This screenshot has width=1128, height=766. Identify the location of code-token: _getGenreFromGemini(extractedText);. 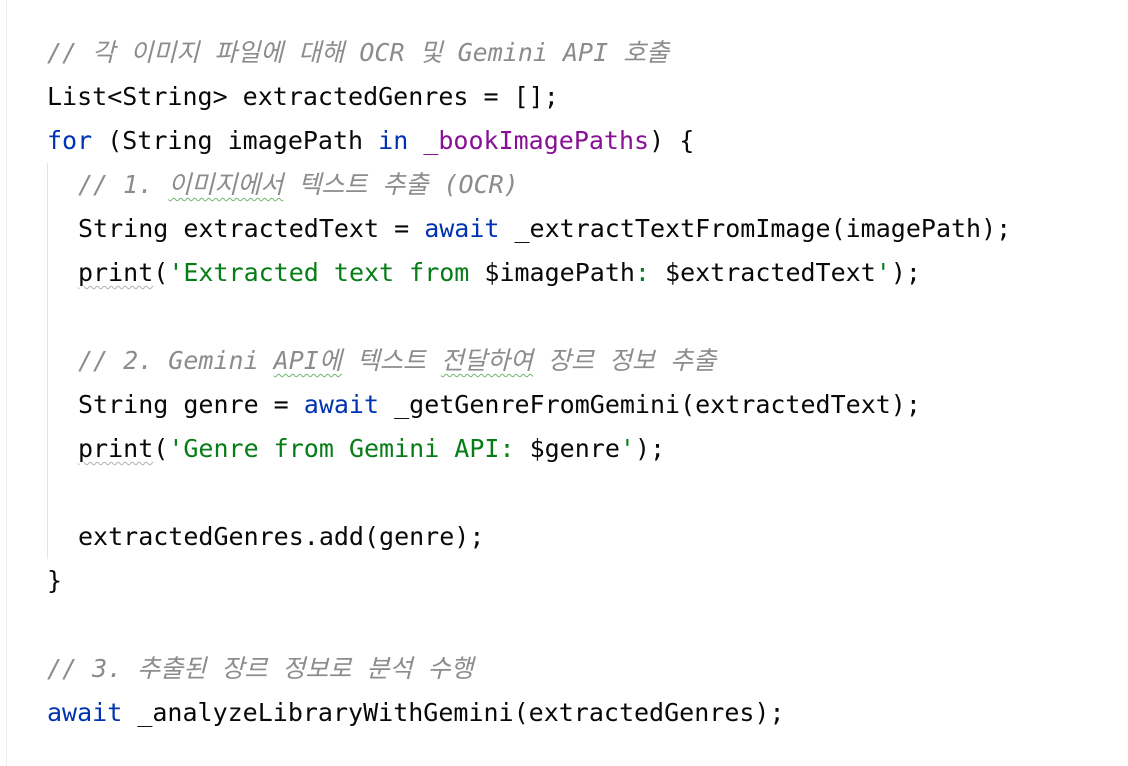
(650, 404).